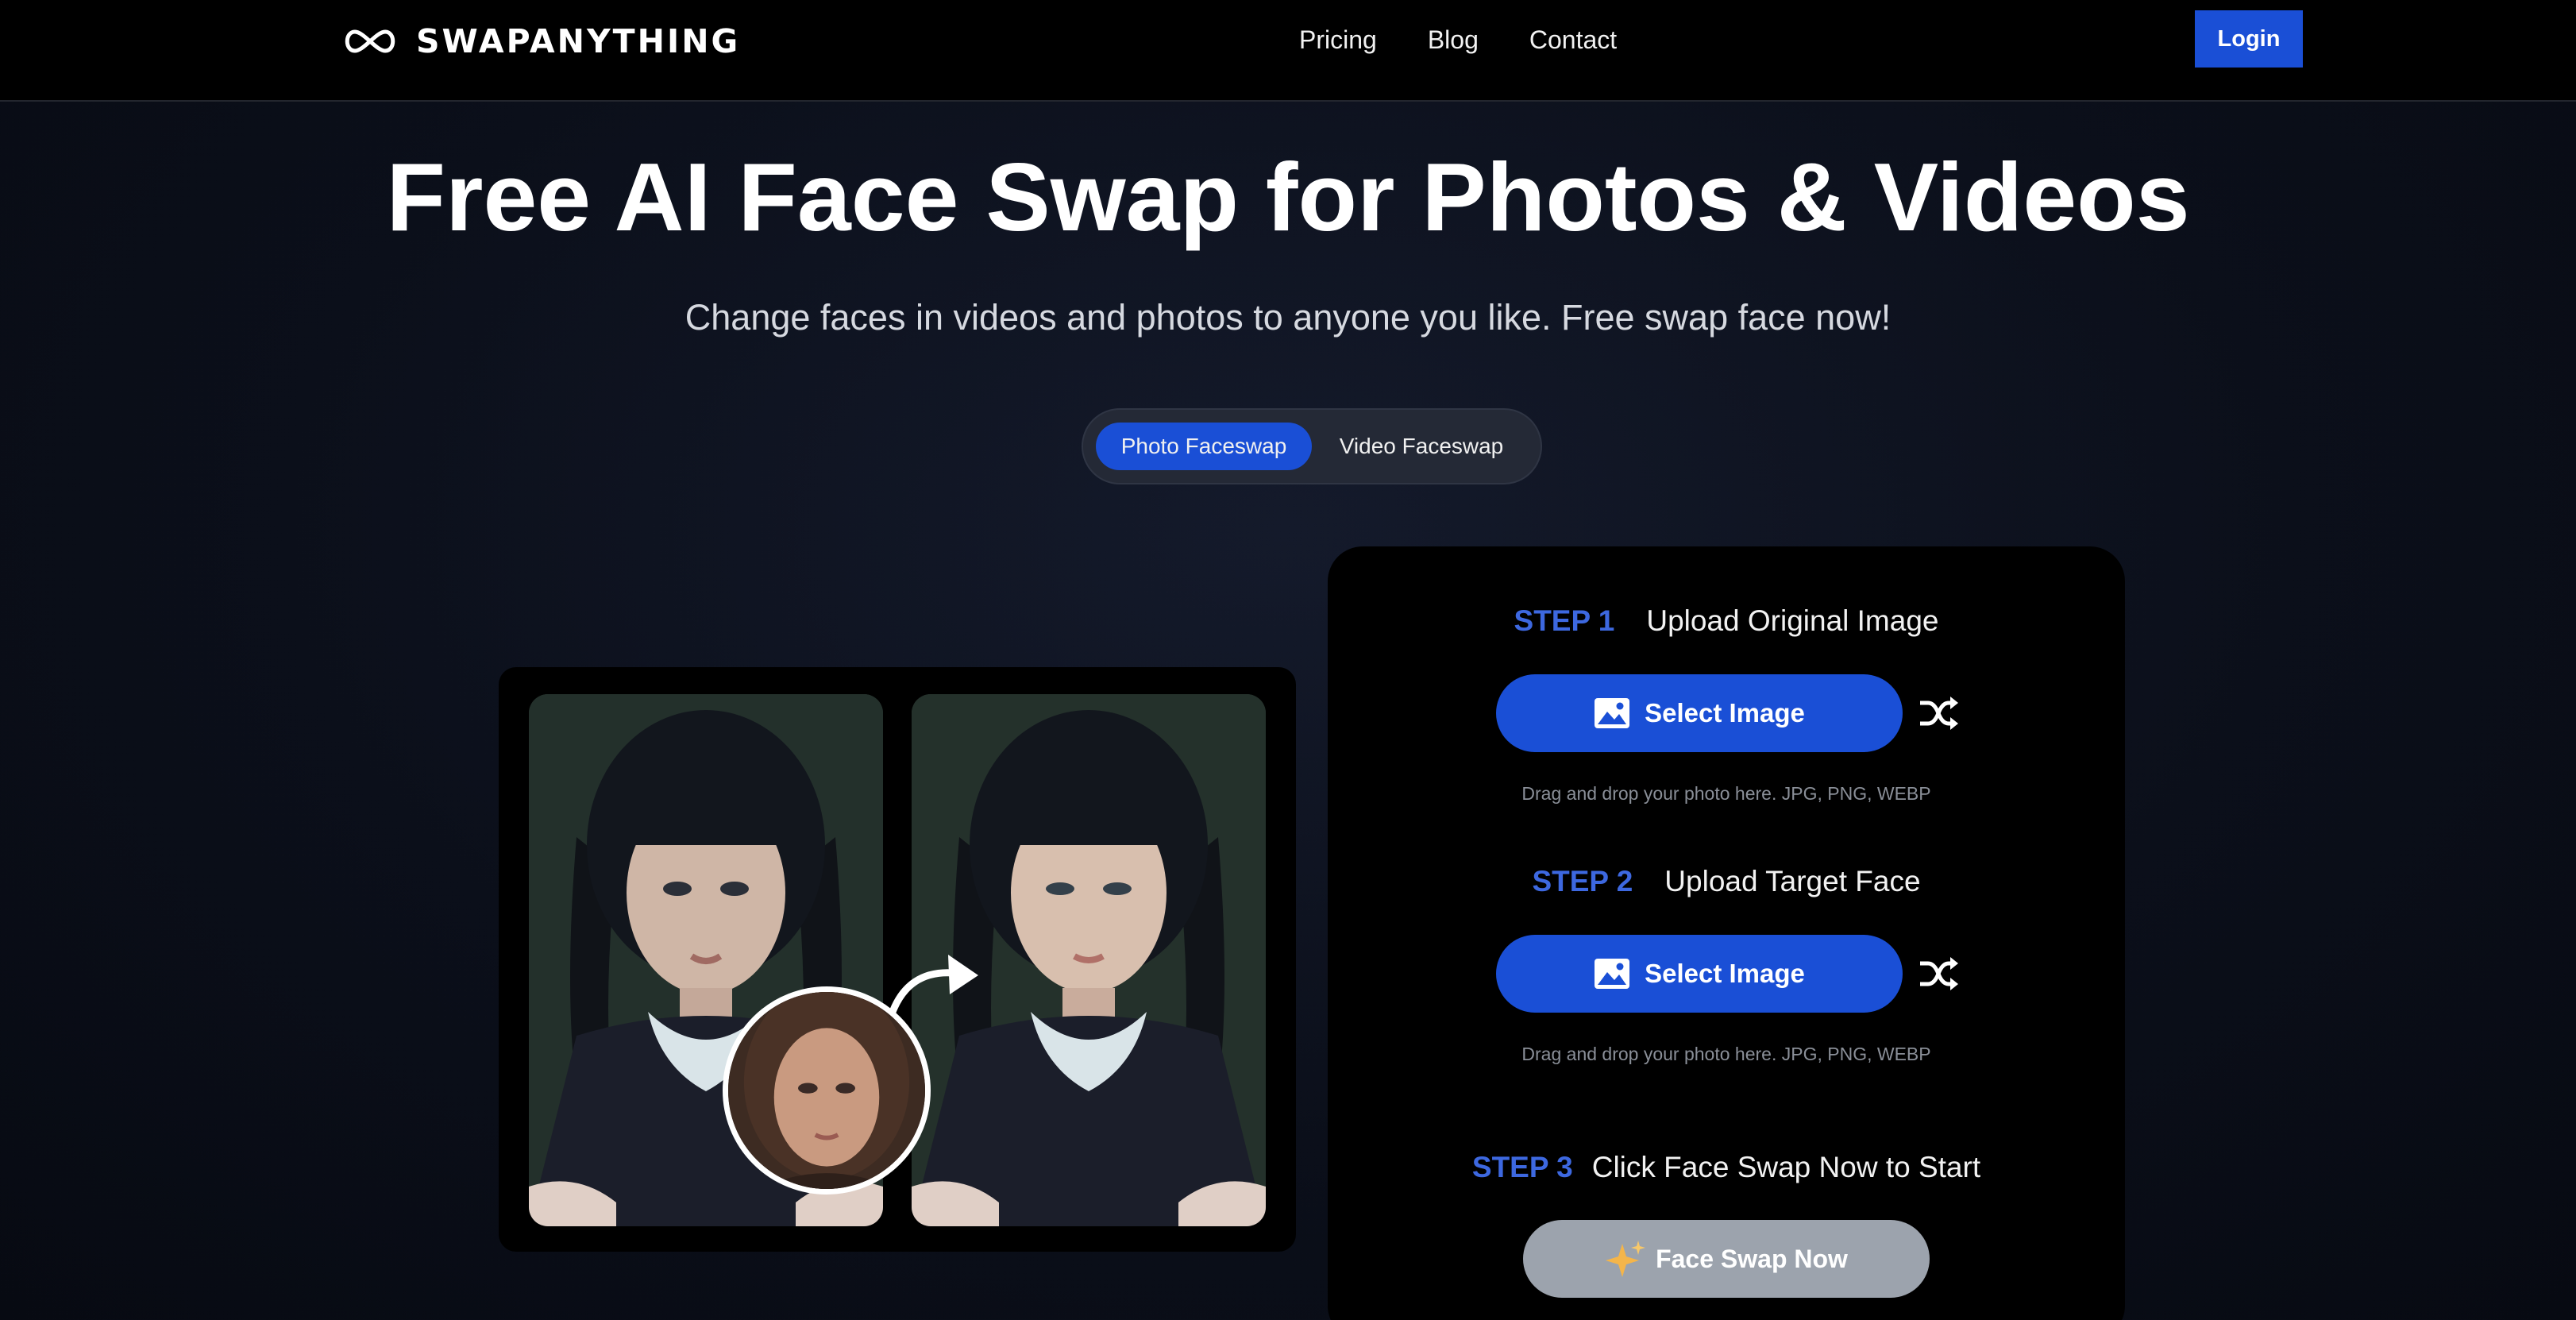 The width and height of the screenshot is (2576, 1320). Describe the element at coordinates (827, 1090) in the screenshot. I see `target-face-thumbnail` at that location.